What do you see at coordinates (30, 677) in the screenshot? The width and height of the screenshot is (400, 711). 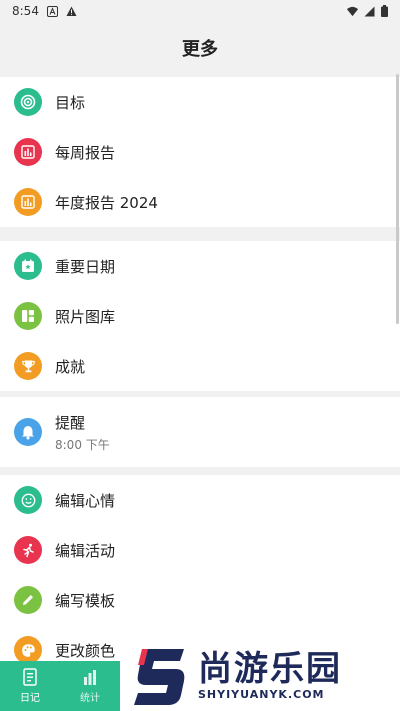 I see `diary-icon` at bounding box center [30, 677].